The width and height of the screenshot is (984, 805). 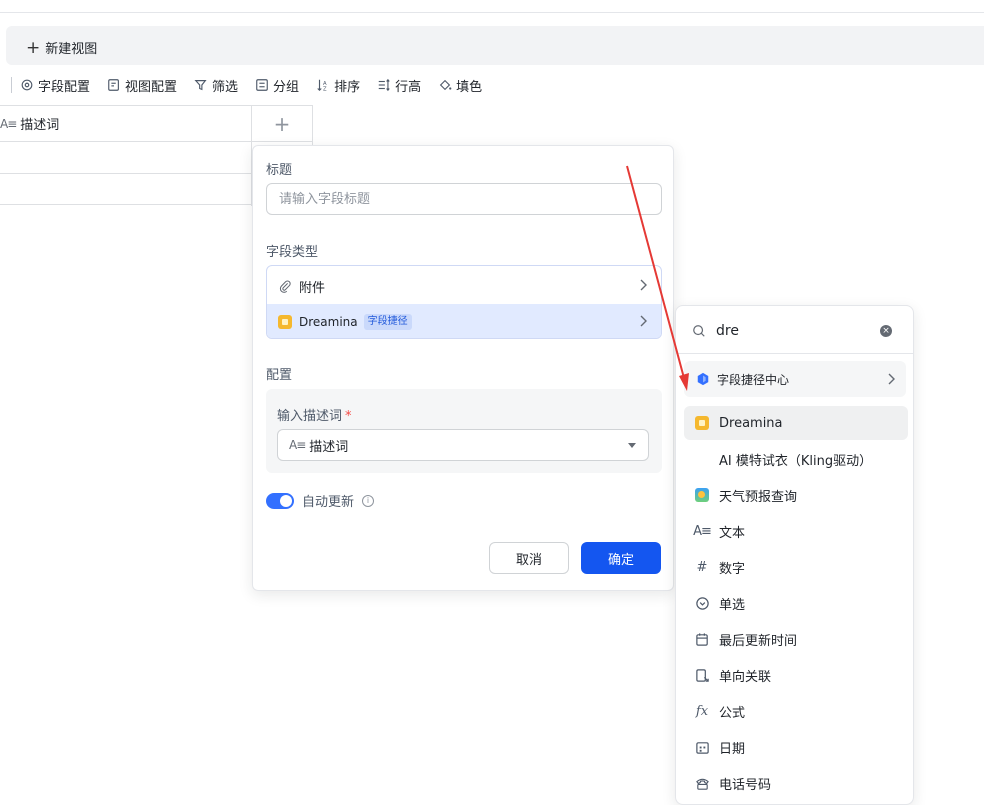 What do you see at coordinates (463, 445) in the screenshot?
I see `description-select: A≡ 描述词` at bounding box center [463, 445].